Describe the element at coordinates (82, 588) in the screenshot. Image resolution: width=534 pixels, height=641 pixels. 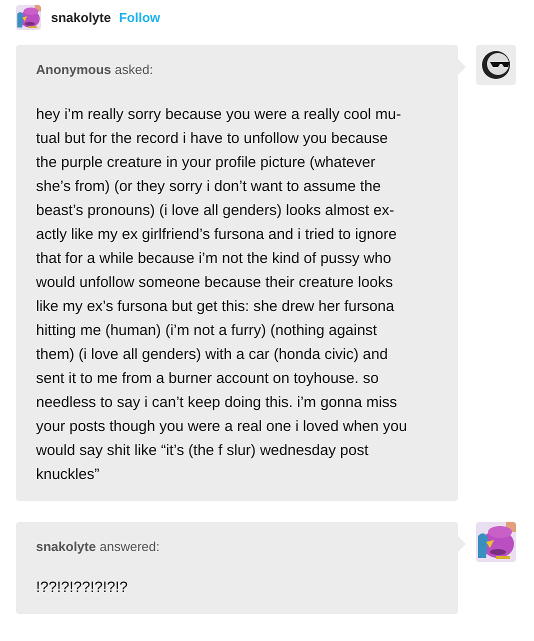
I see `answer-text: !??!?!??!?!?!?` at that location.